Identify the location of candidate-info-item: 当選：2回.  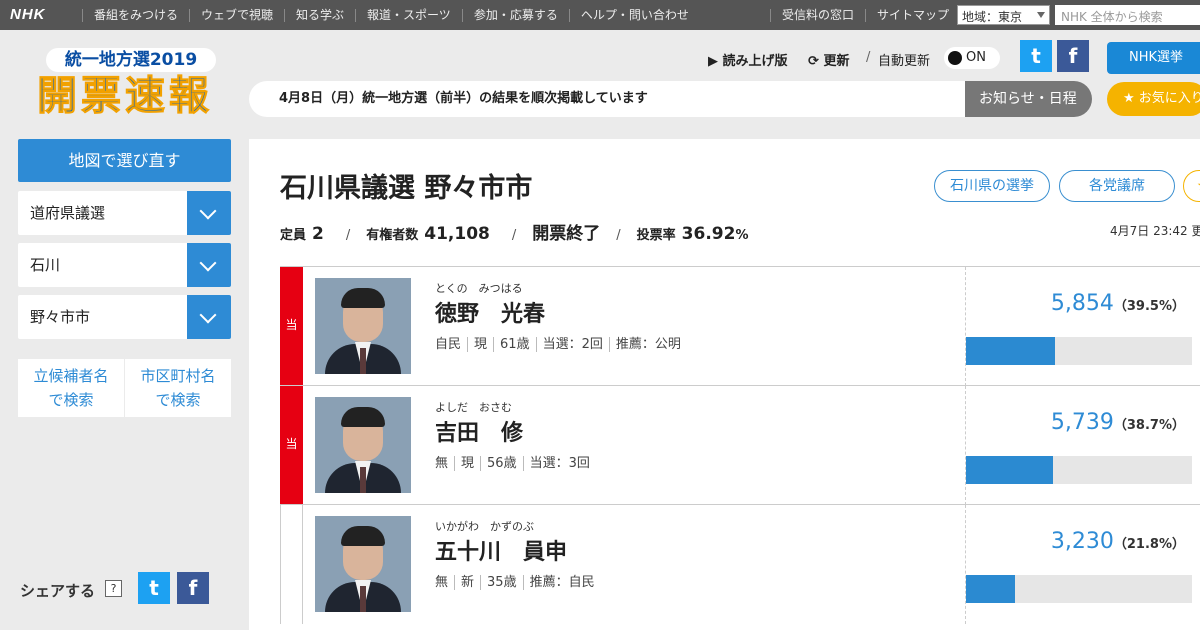
(572, 344).